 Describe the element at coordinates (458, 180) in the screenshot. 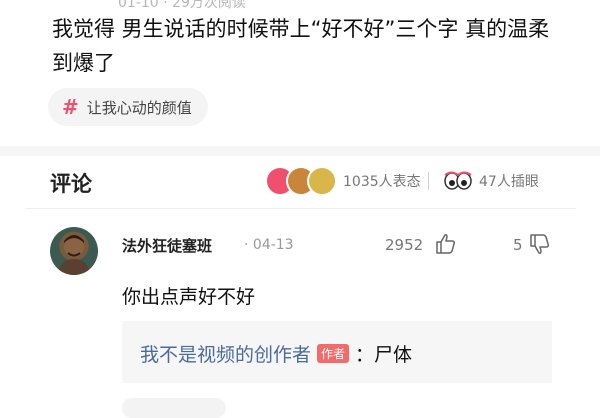

I see `eyes-icon` at that location.